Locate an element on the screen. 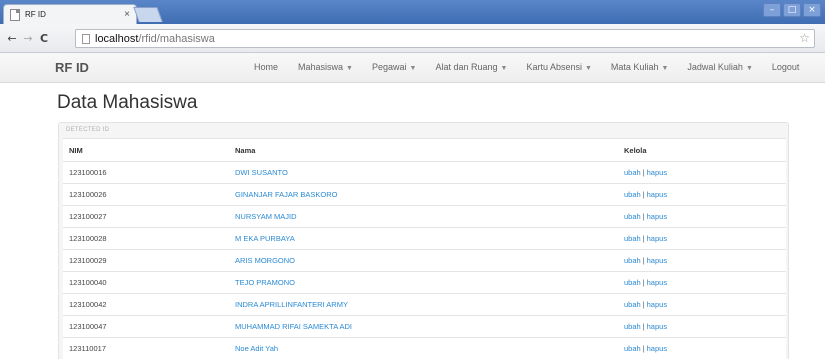 Image resolution: width=825 pixels, height=359 pixels. window-controls: – □ × is located at coordinates (792, 10).